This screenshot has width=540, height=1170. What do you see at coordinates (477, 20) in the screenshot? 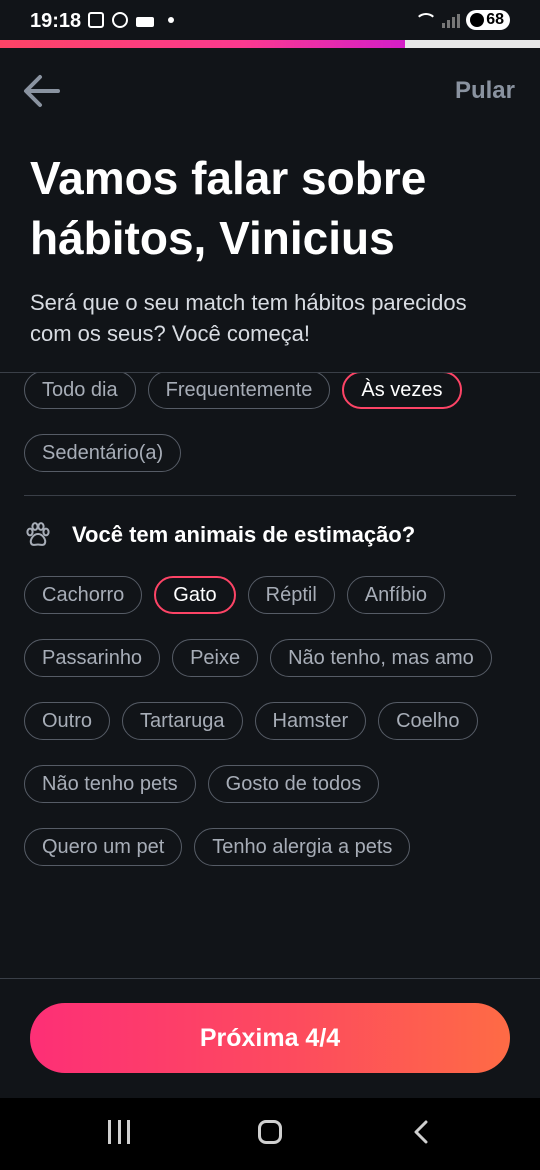
I see `battery-saver-icon` at bounding box center [477, 20].